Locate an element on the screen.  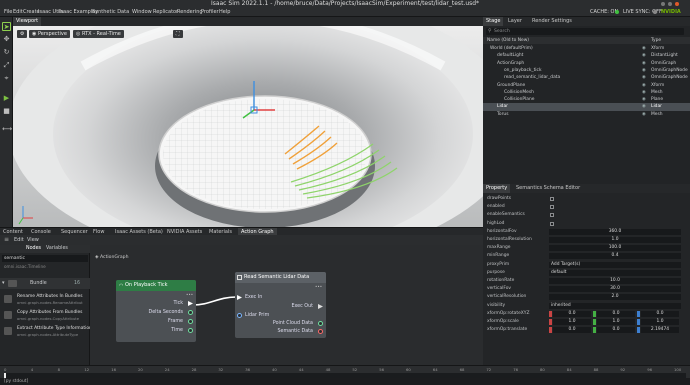
menu-synthetic-data: Synthetic Data is located at coordinates (110, 12).